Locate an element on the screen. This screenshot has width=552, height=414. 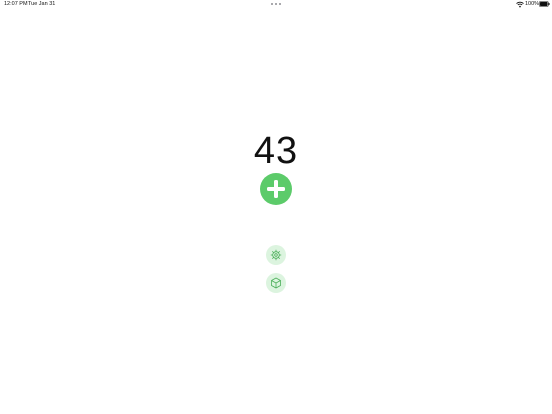
add-button is located at coordinates (276, 189).